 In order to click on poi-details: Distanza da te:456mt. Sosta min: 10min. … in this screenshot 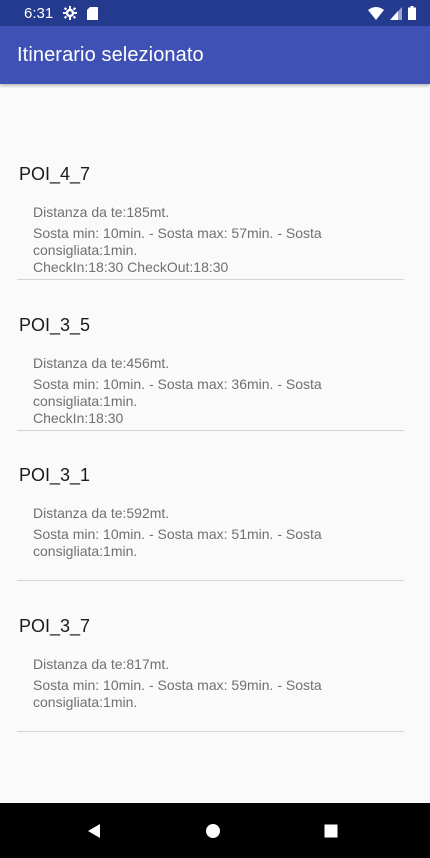, I will do `click(203, 391)`.